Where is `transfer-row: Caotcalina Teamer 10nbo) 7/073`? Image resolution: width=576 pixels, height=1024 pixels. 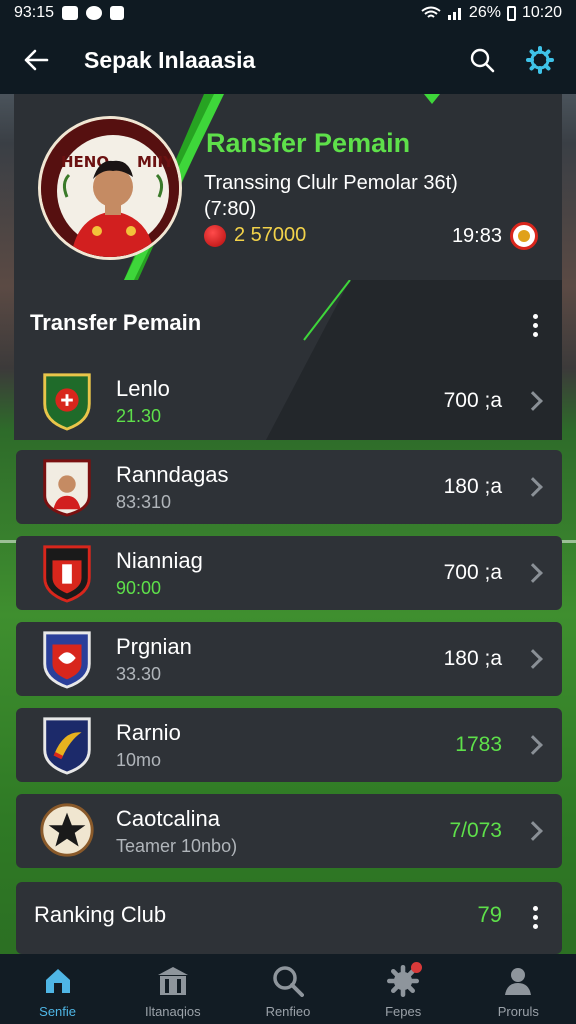
transfer-row: Caotcalina Teamer 10nbo) 7/073 is located at coordinates (289, 831).